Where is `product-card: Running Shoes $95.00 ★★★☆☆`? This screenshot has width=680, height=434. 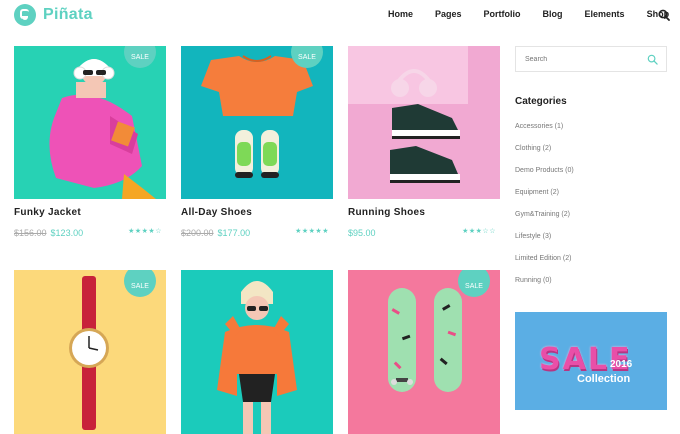
product-card: Running Shoes $95.00 ★★★☆☆ is located at coordinates (424, 142).